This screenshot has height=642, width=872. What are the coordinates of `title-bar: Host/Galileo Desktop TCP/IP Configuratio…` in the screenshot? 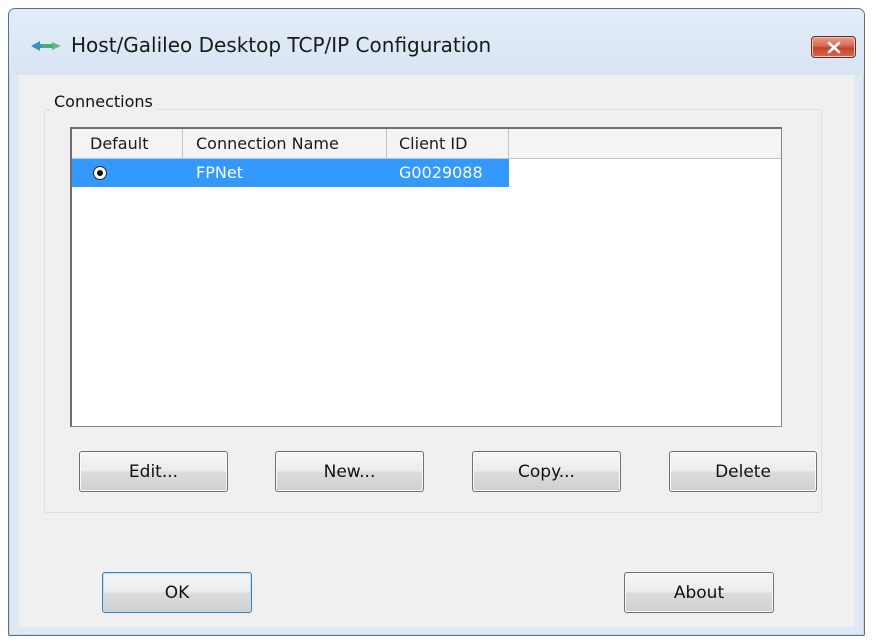 It's located at (436, 42).